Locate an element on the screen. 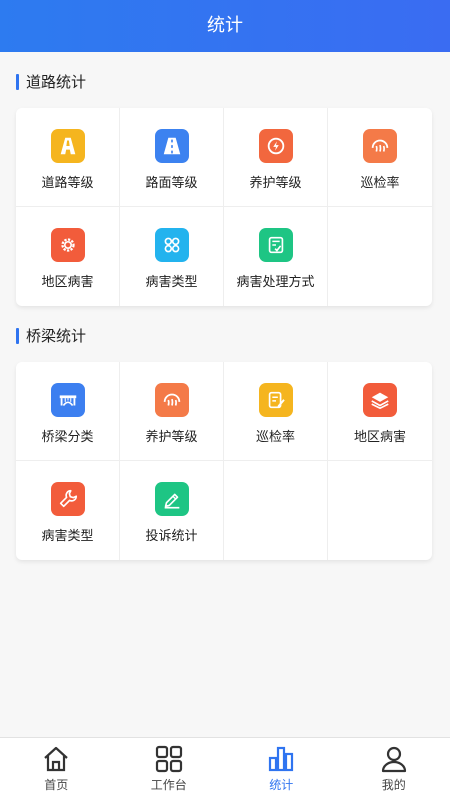 This screenshot has width=450, height=800. road-disease-handling-label: 病害处理方式 is located at coordinates (275, 282).